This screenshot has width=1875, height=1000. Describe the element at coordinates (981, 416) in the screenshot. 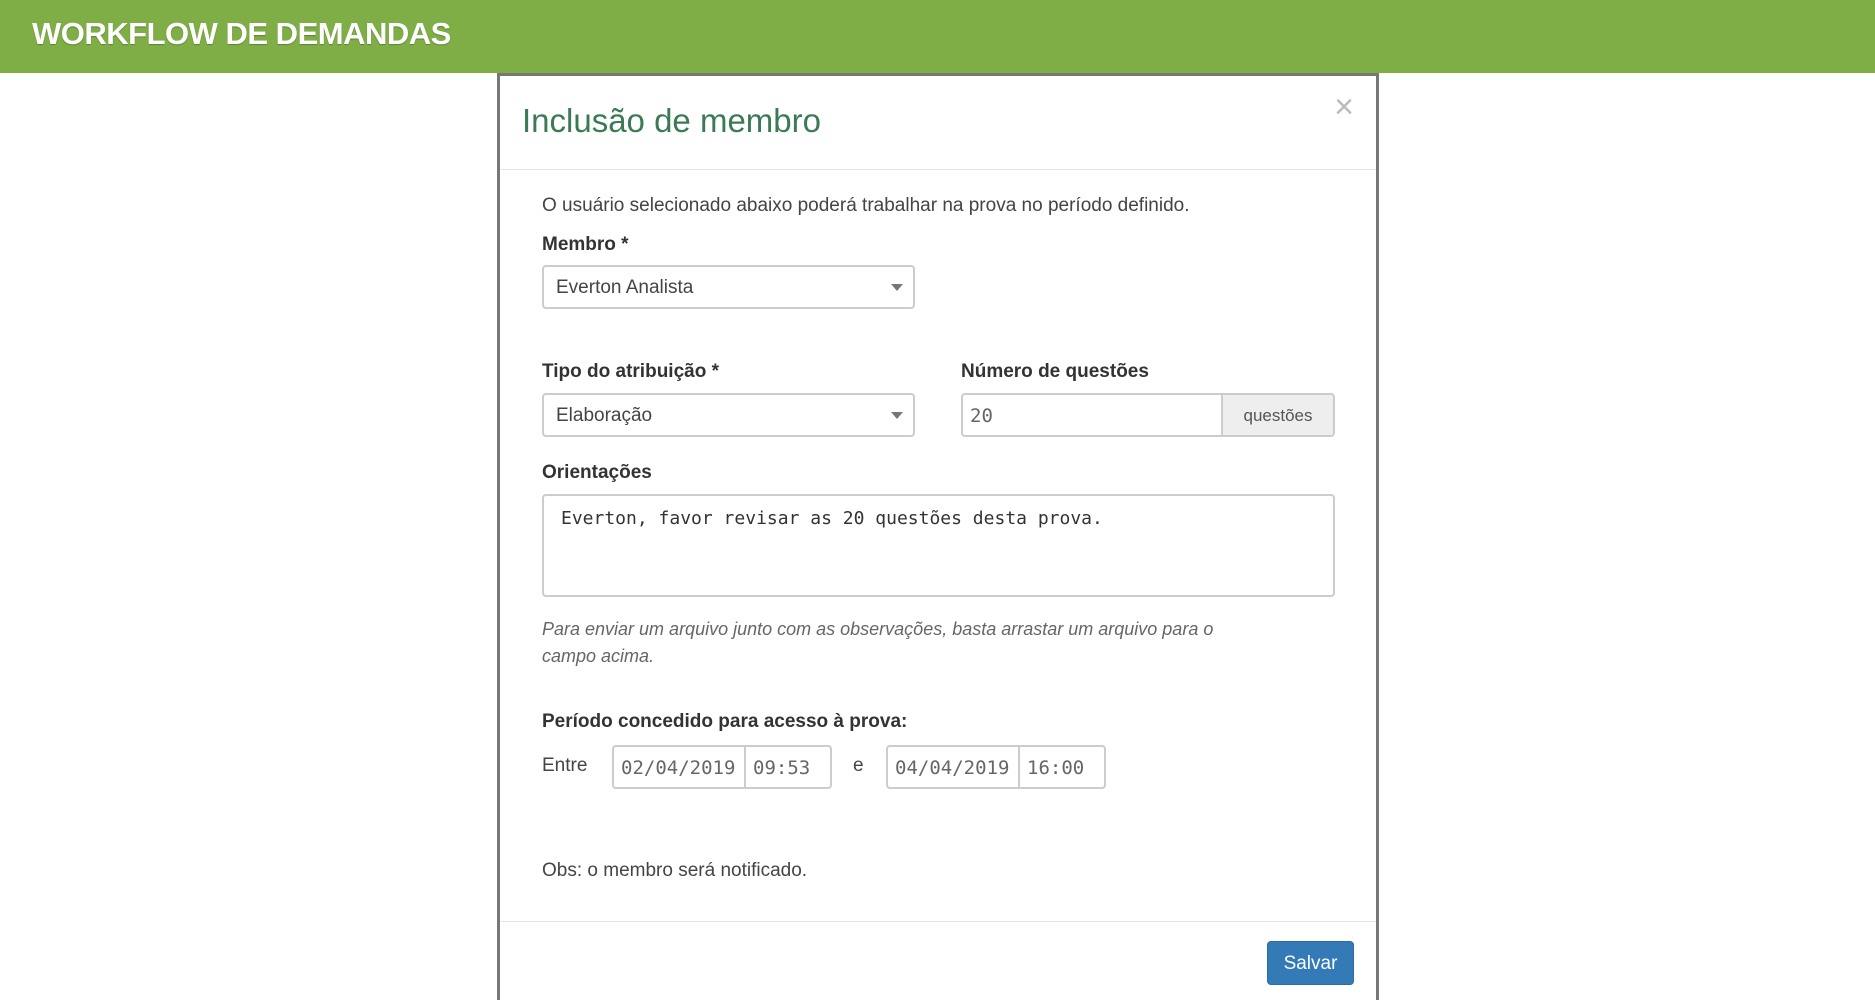

I see `question-count-value: 20` at that location.